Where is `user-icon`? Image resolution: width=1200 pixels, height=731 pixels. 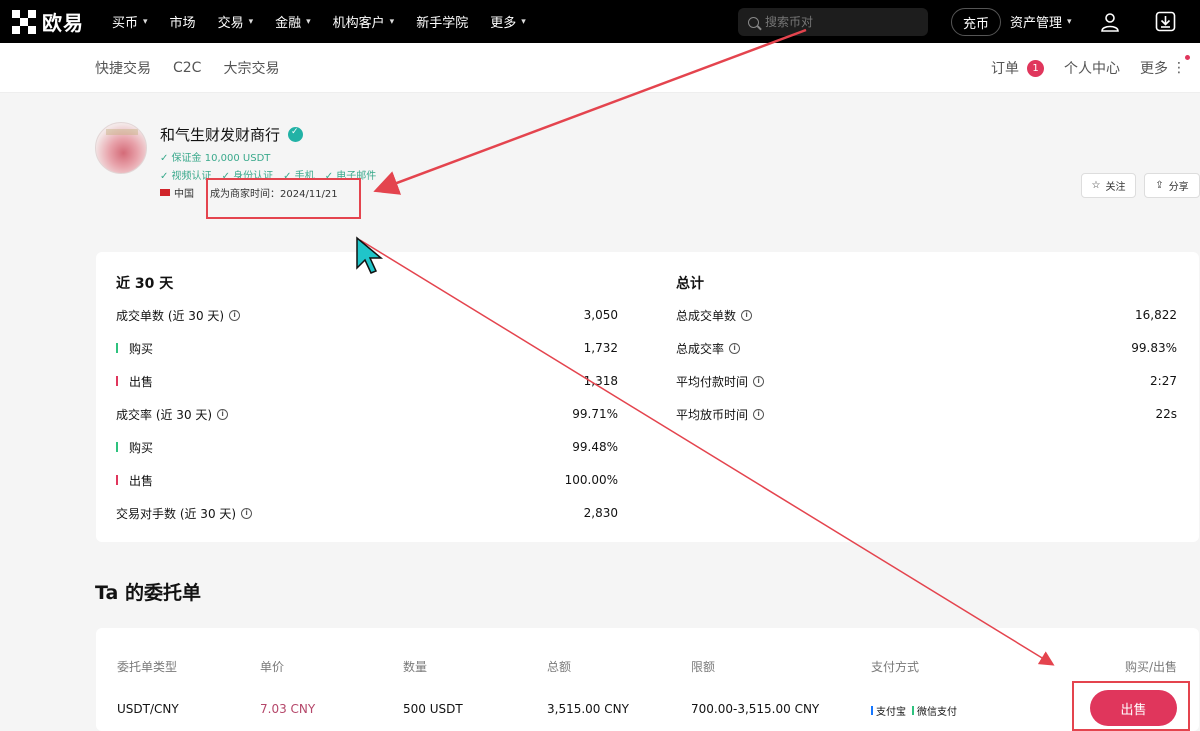
user-icon is located at coordinates (1110, 22).